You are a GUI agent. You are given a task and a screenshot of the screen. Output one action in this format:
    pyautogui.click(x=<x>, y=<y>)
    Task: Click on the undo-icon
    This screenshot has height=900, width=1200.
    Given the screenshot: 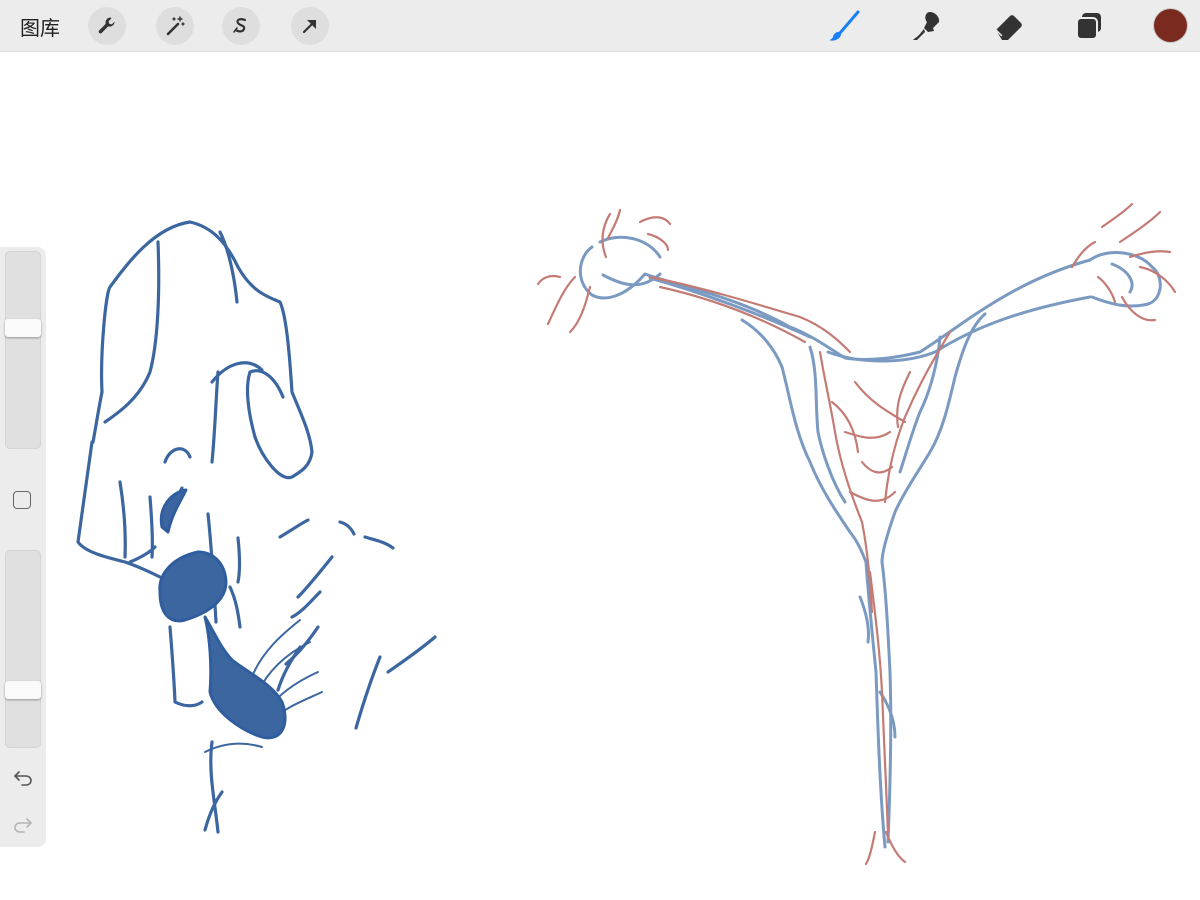 What is the action you would take?
    pyautogui.click(x=23, y=778)
    